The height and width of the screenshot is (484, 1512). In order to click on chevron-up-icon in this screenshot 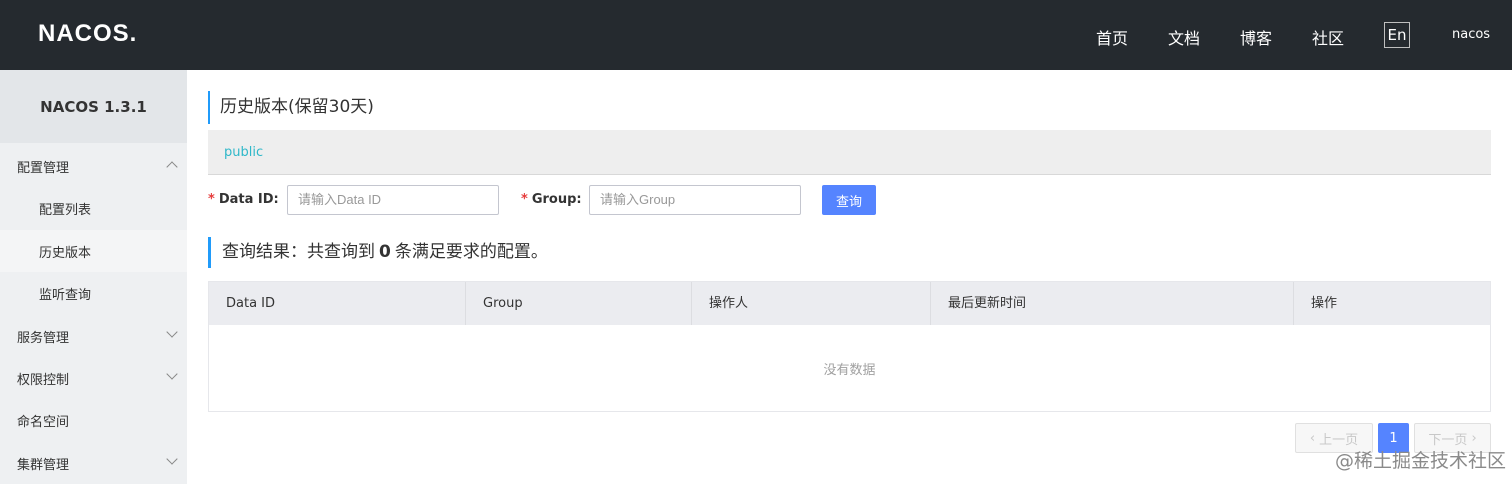, I will do `click(172, 167)`.